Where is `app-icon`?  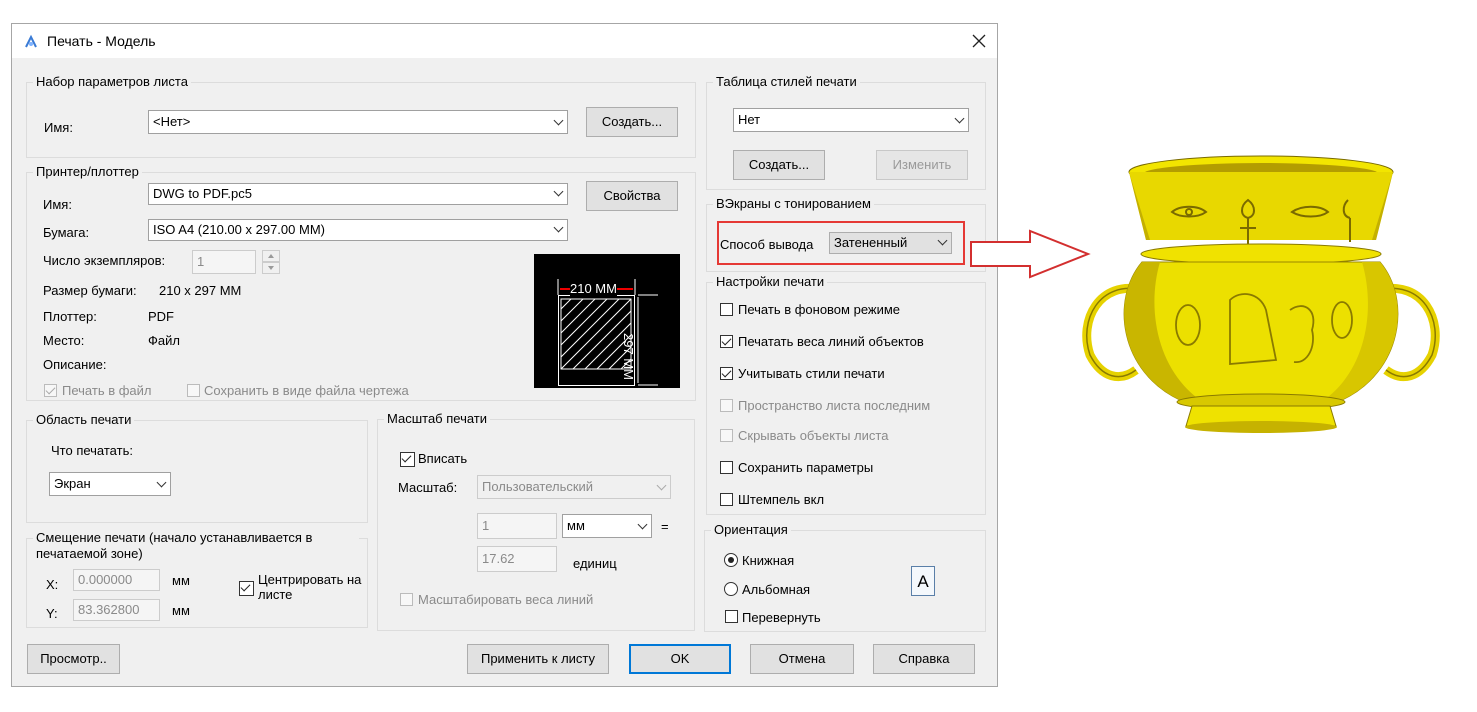
app-icon is located at coordinates (31, 41).